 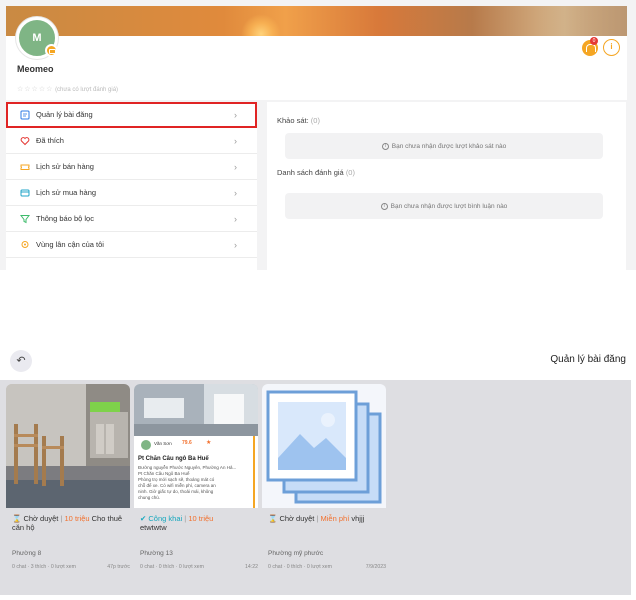 I want to click on menu-item-purchase-history: Lịch sử mua hàng ›, so click(x=131, y=193).